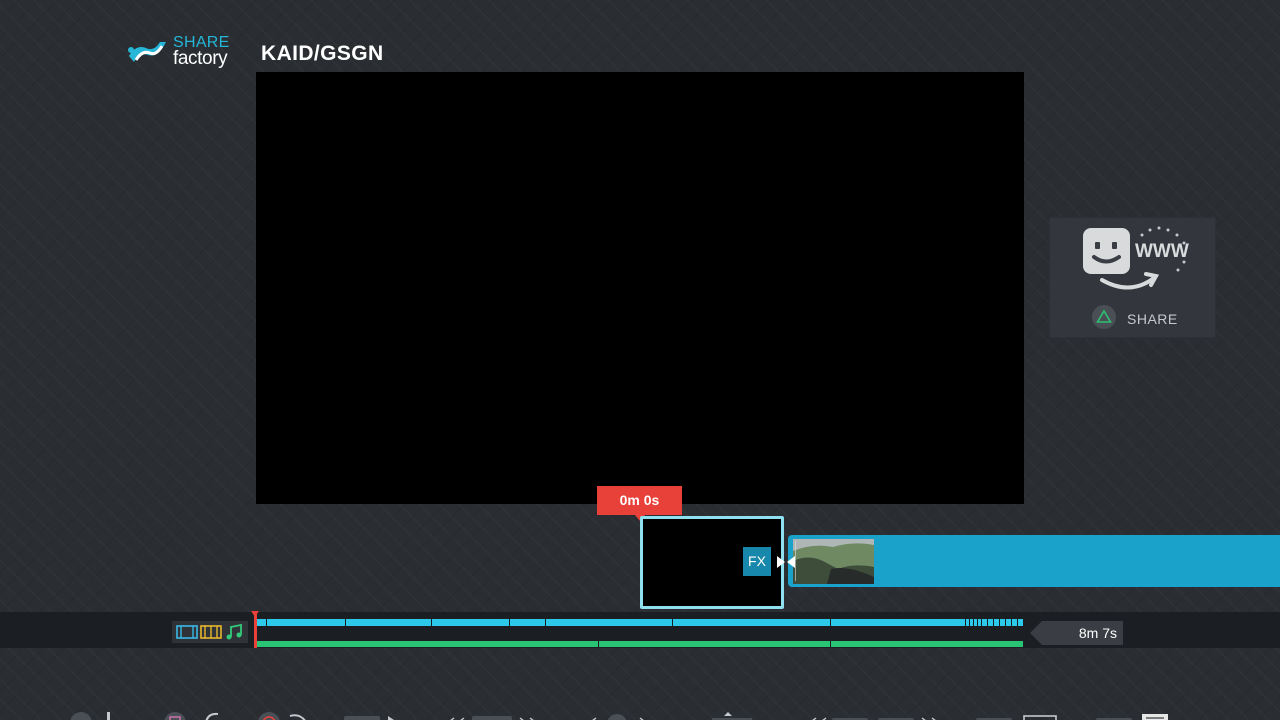 The image size is (1280, 720). What do you see at coordinates (108, 716) in the screenshot?
I see `l-stick-icon` at bounding box center [108, 716].